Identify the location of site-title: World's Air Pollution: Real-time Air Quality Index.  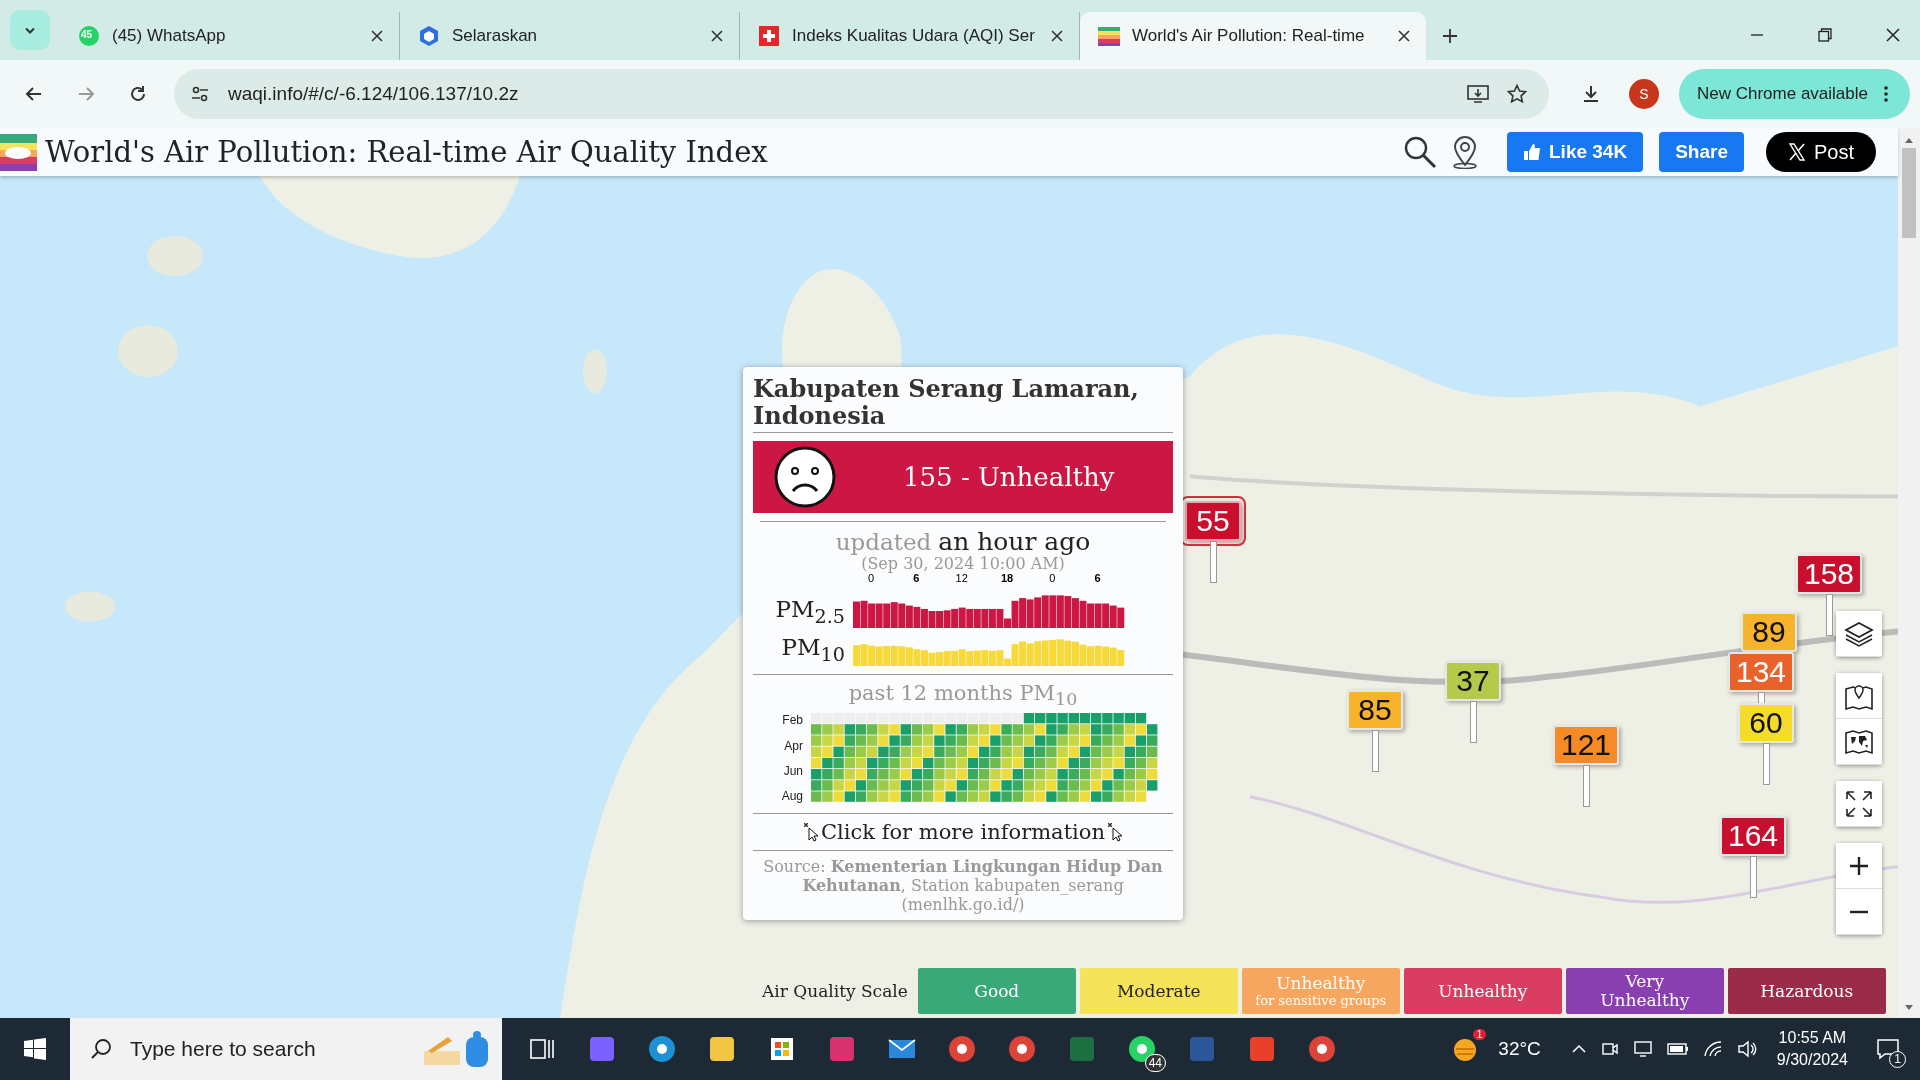
(406, 152).